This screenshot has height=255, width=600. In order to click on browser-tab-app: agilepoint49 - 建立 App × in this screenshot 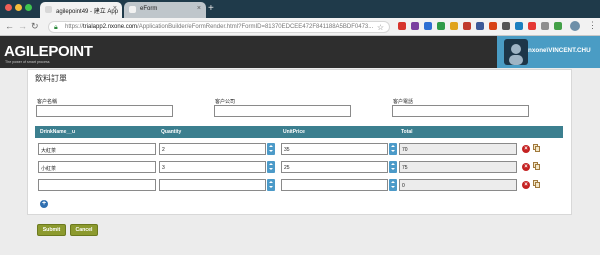, I will do `click(81, 10)`.